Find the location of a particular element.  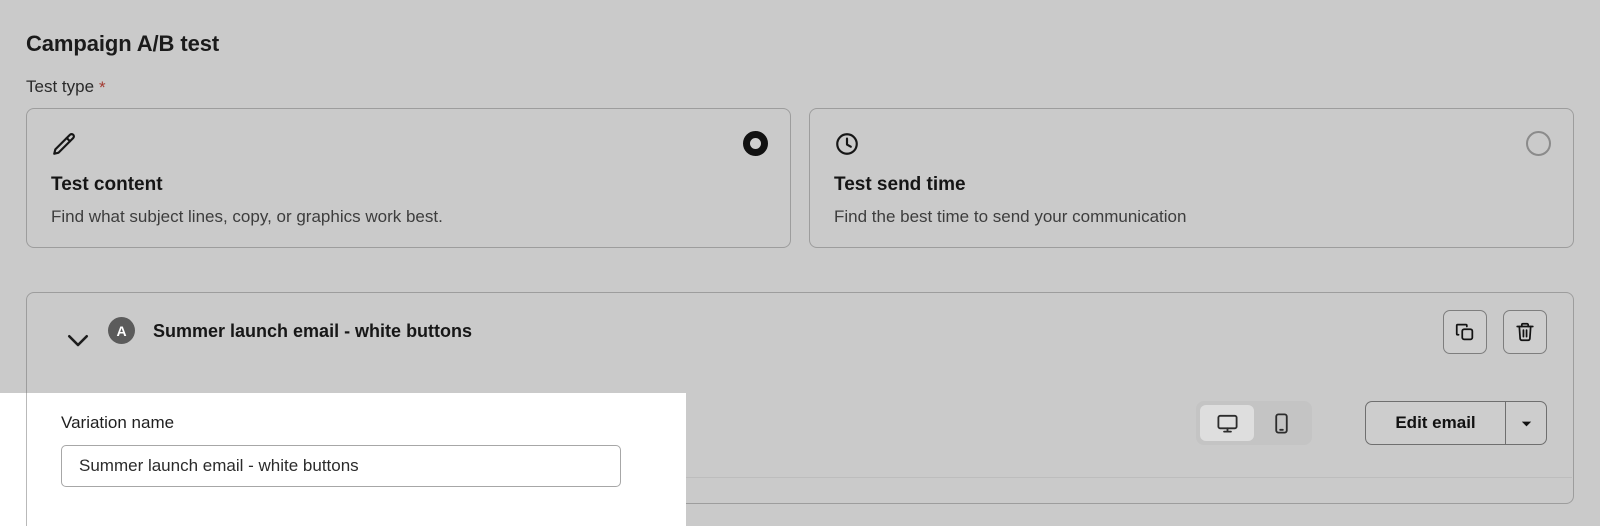

chevron-down-icon is located at coordinates (78, 340).